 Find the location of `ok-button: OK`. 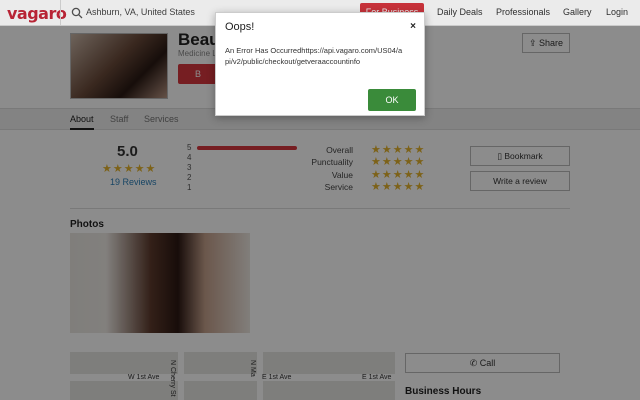

ok-button: OK is located at coordinates (392, 100).